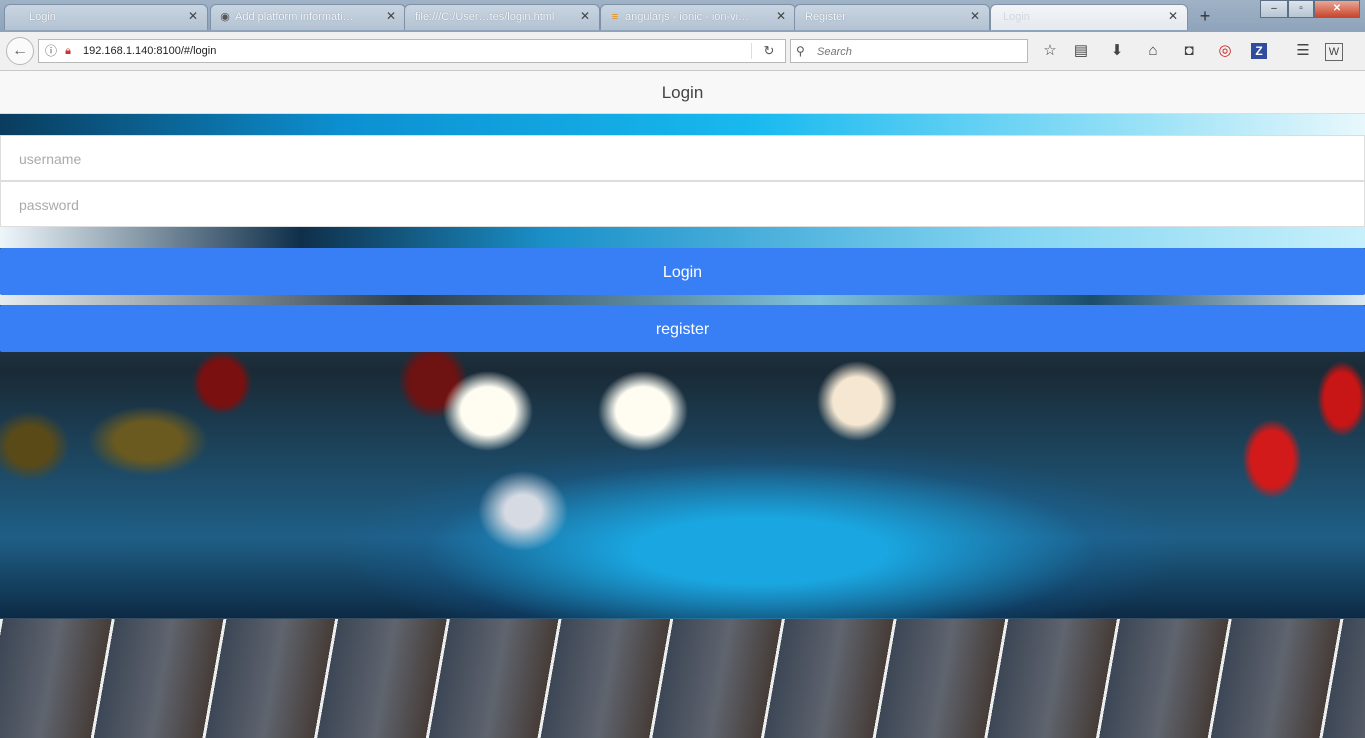 The image size is (1365, 738). I want to click on pocket-icon: ◘, so click(1189, 51).